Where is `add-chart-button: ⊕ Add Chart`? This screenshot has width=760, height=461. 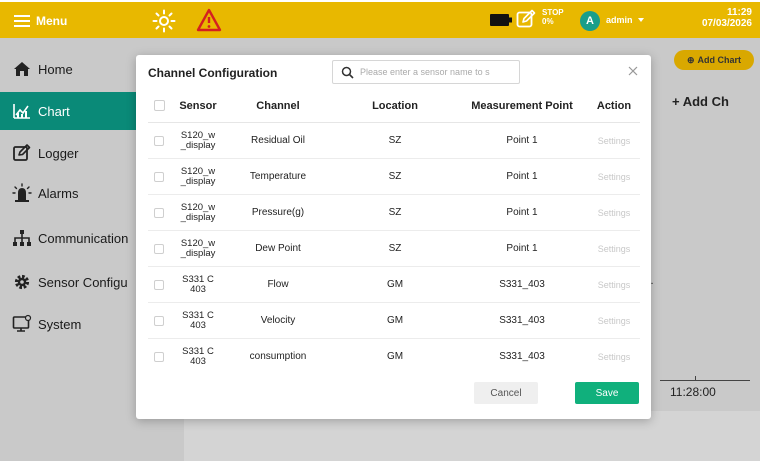 add-chart-button: ⊕ Add Chart is located at coordinates (714, 60).